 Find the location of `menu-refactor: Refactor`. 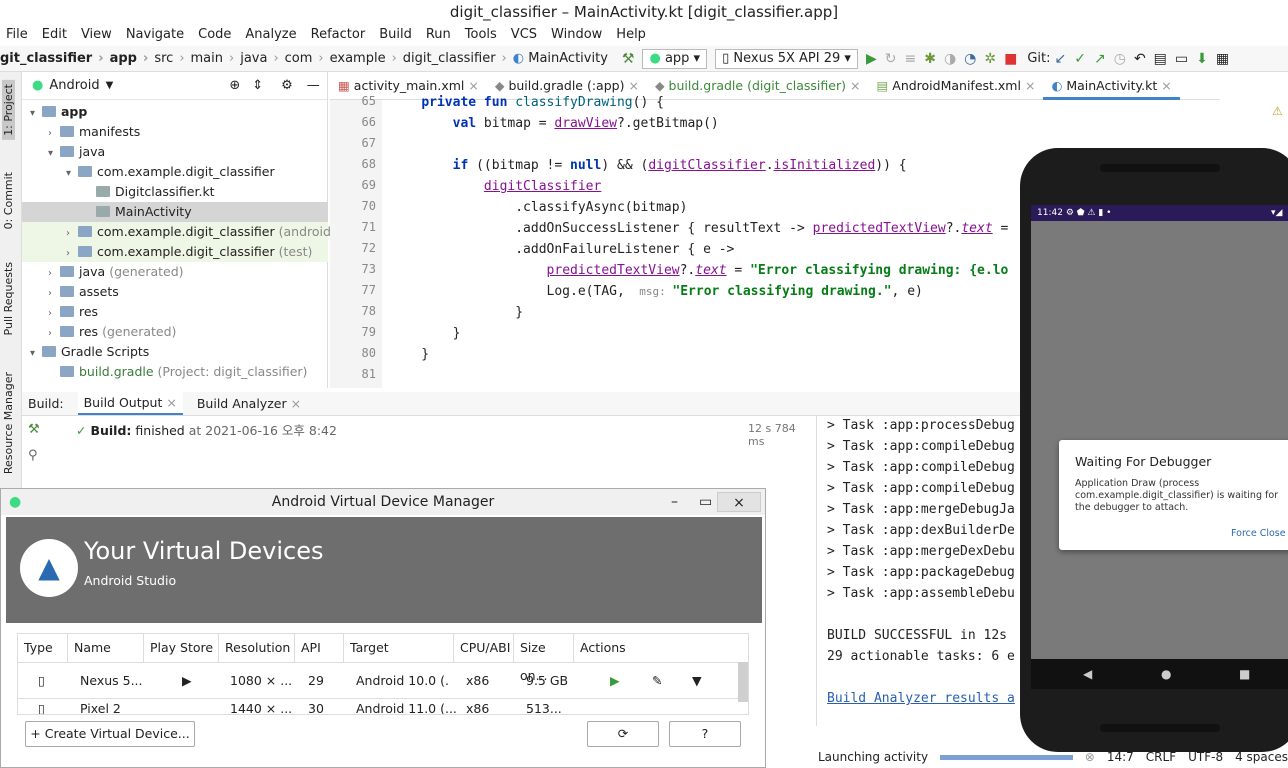

menu-refactor: Refactor is located at coordinates (341, 35).